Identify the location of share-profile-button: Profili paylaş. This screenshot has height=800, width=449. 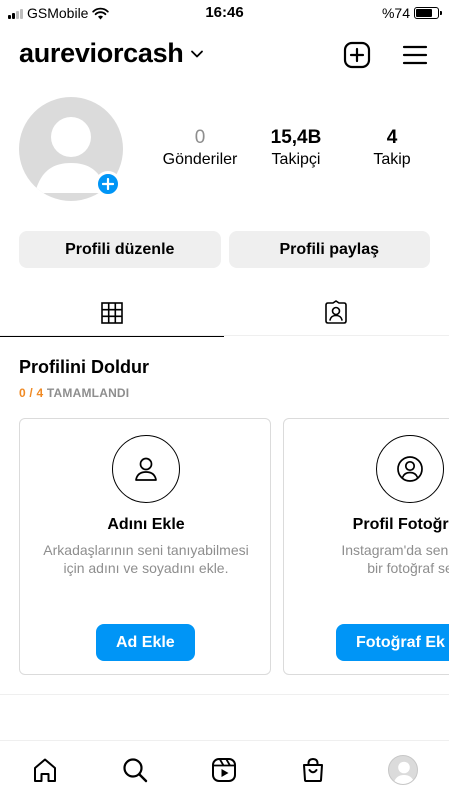
(329, 249).